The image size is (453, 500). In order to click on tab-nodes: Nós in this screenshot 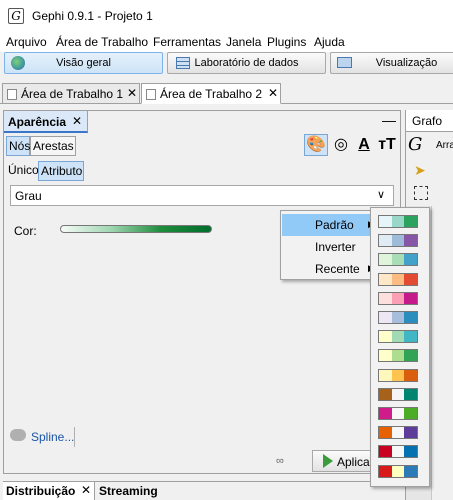, I will do `click(18, 146)`.